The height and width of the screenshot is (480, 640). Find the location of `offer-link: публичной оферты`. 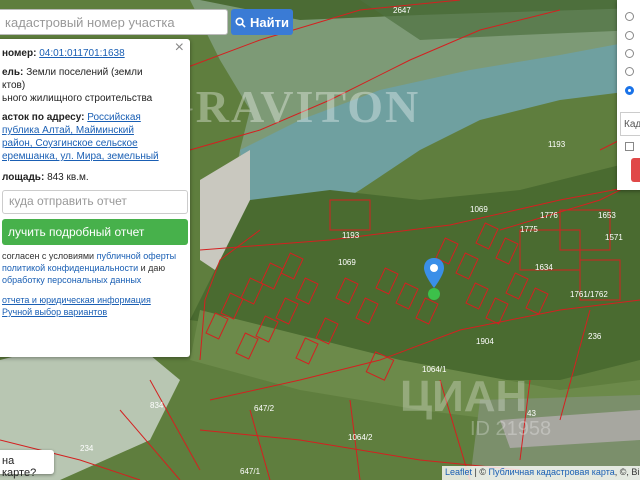

offer-link: публичной оферты is located at coordinates (137, 256).